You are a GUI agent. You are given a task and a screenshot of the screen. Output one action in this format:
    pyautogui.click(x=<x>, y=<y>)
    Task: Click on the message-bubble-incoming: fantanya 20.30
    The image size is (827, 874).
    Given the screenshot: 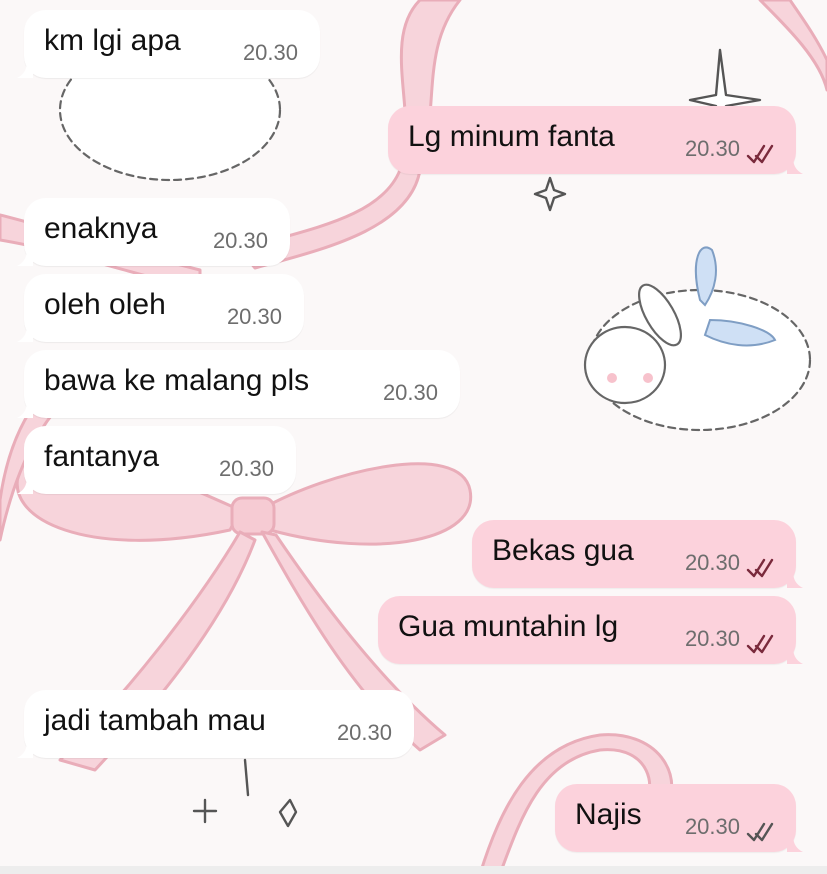 What is the action you would take?
    pyautogui.click(x=156, y=460)
    